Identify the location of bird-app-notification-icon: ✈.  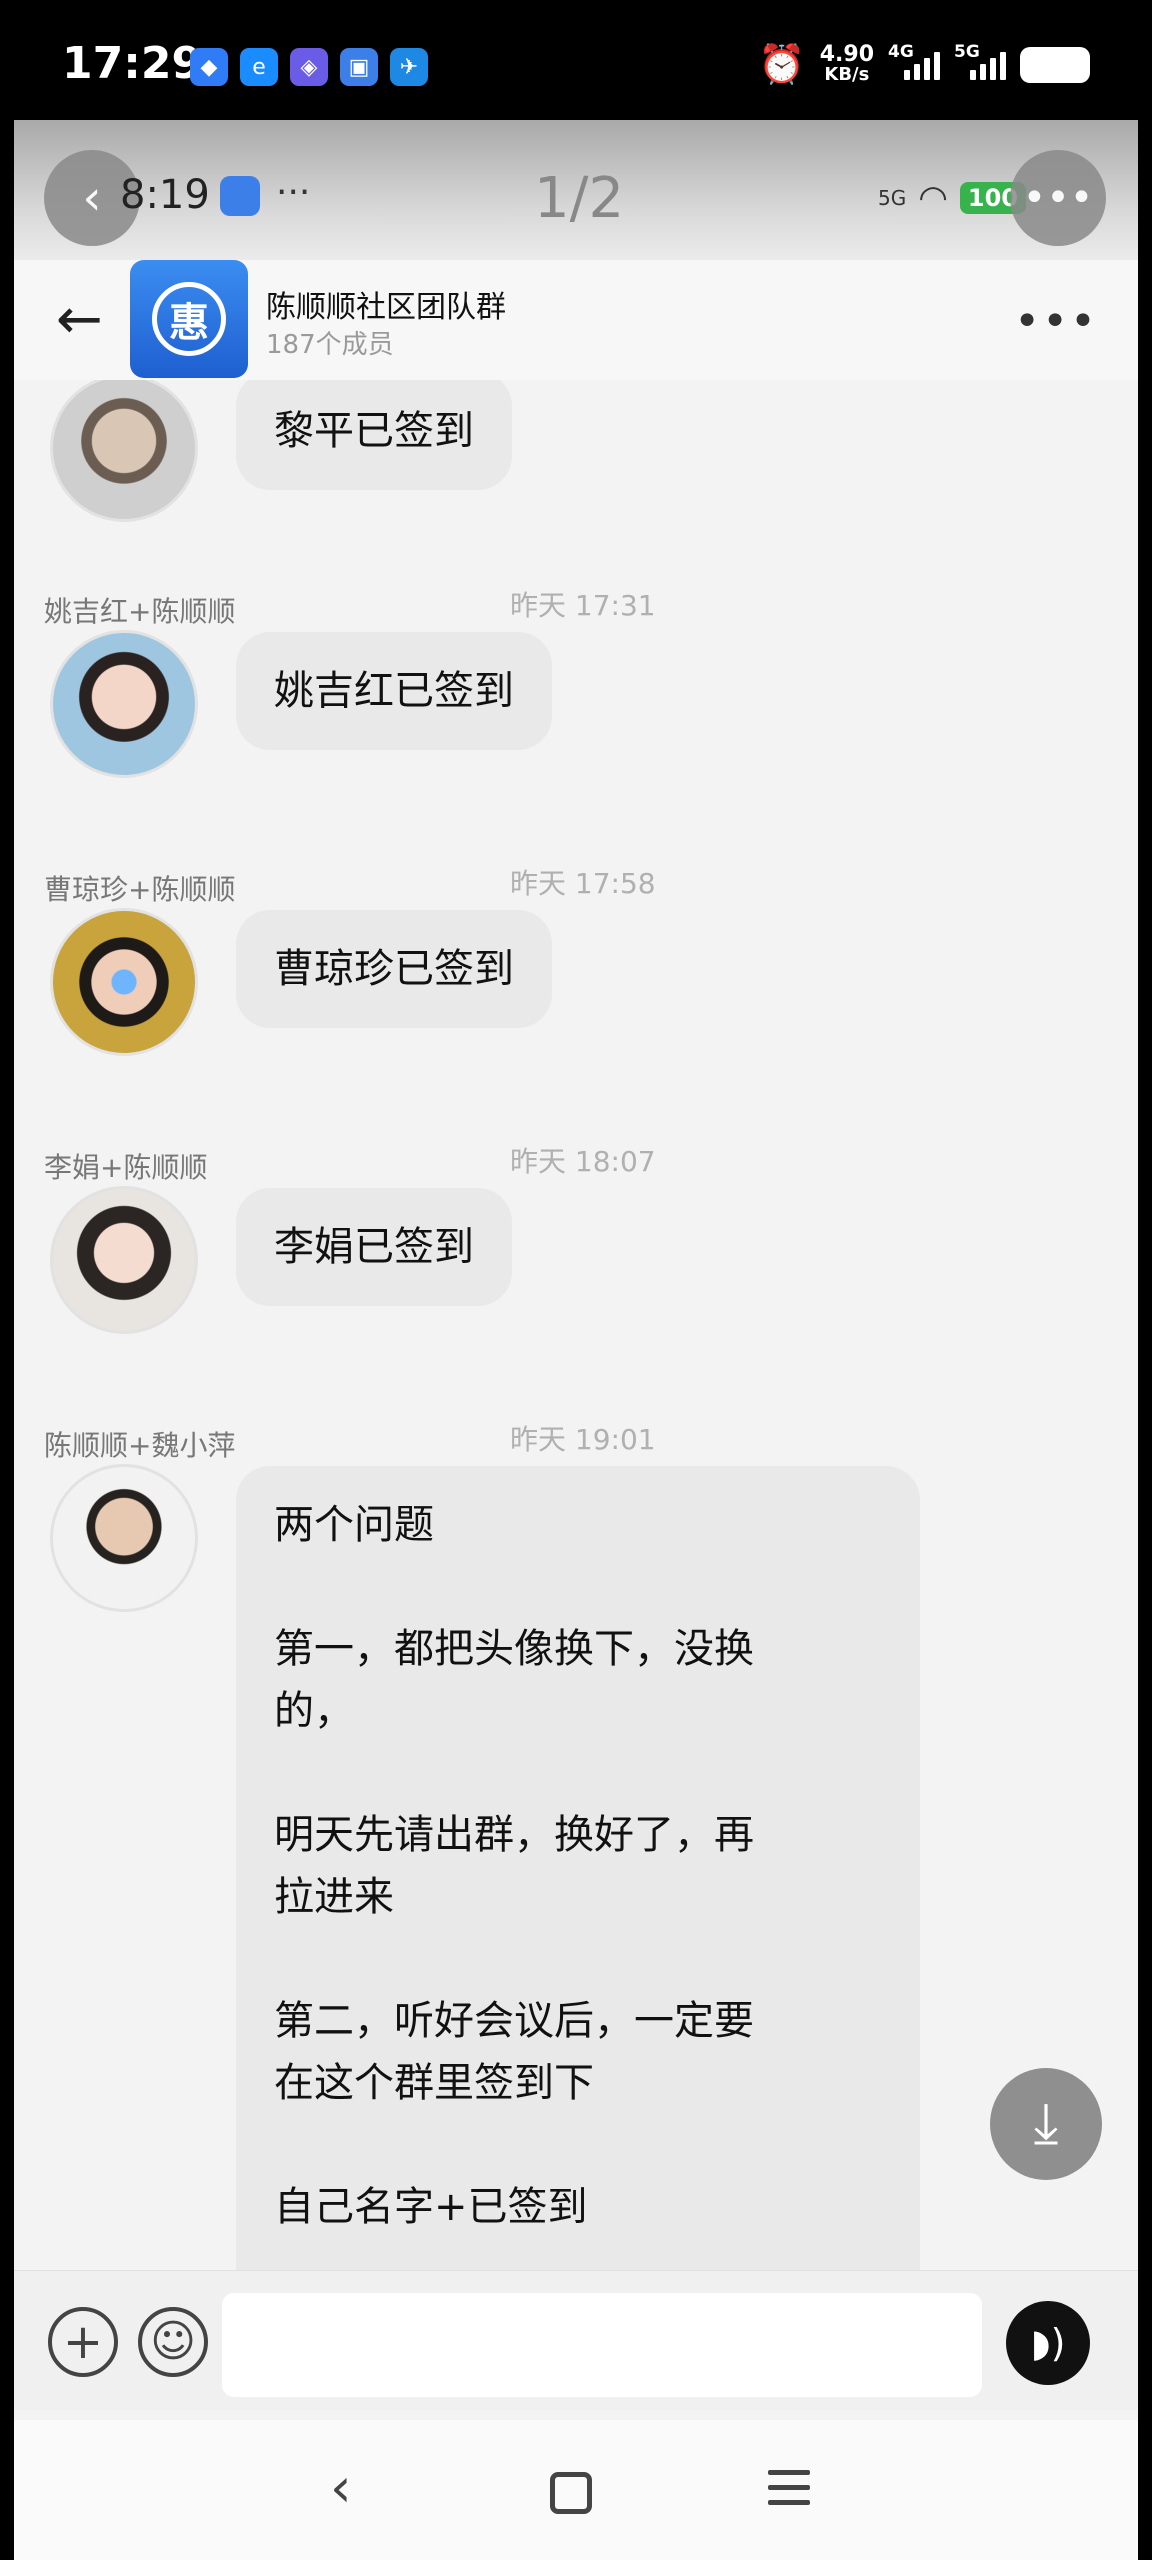
(409, 67).